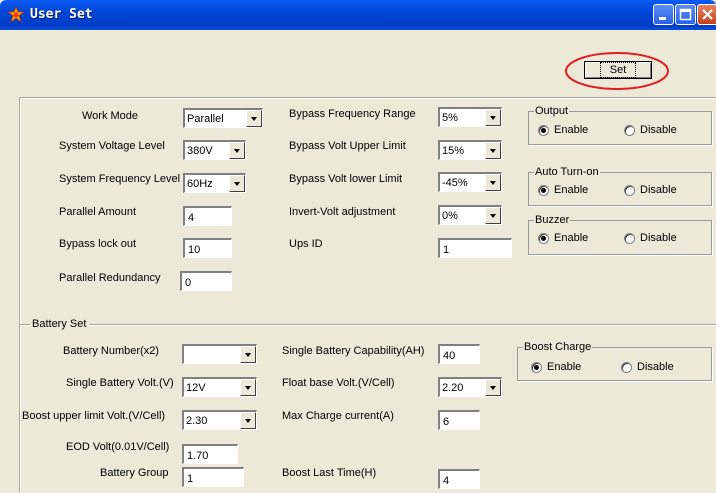  Describe the element at coordinates (110, 278) in the screenshot. I see `parallel-redundancy-label: Parallel Redundancy` at that location.